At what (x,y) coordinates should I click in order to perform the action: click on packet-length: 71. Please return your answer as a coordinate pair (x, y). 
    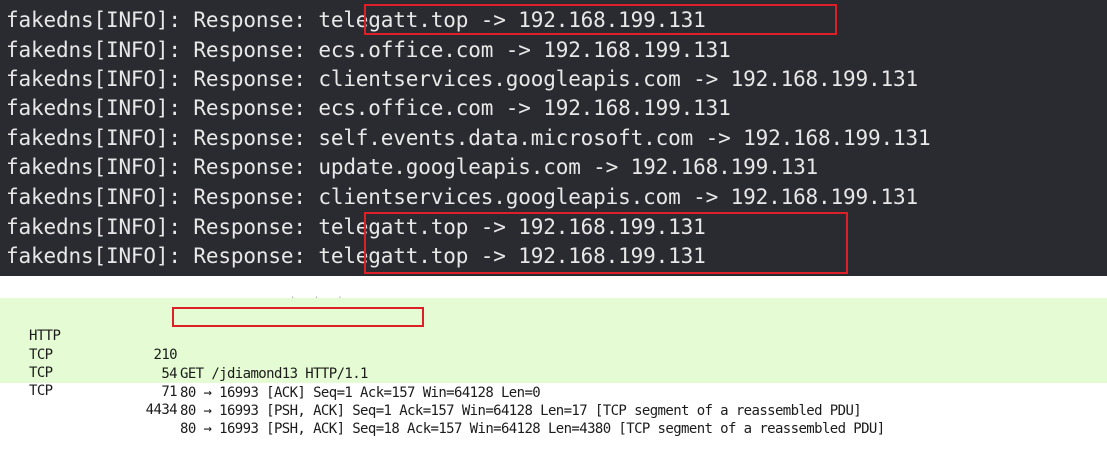
    Looking at the image, I should click on (169, 392).